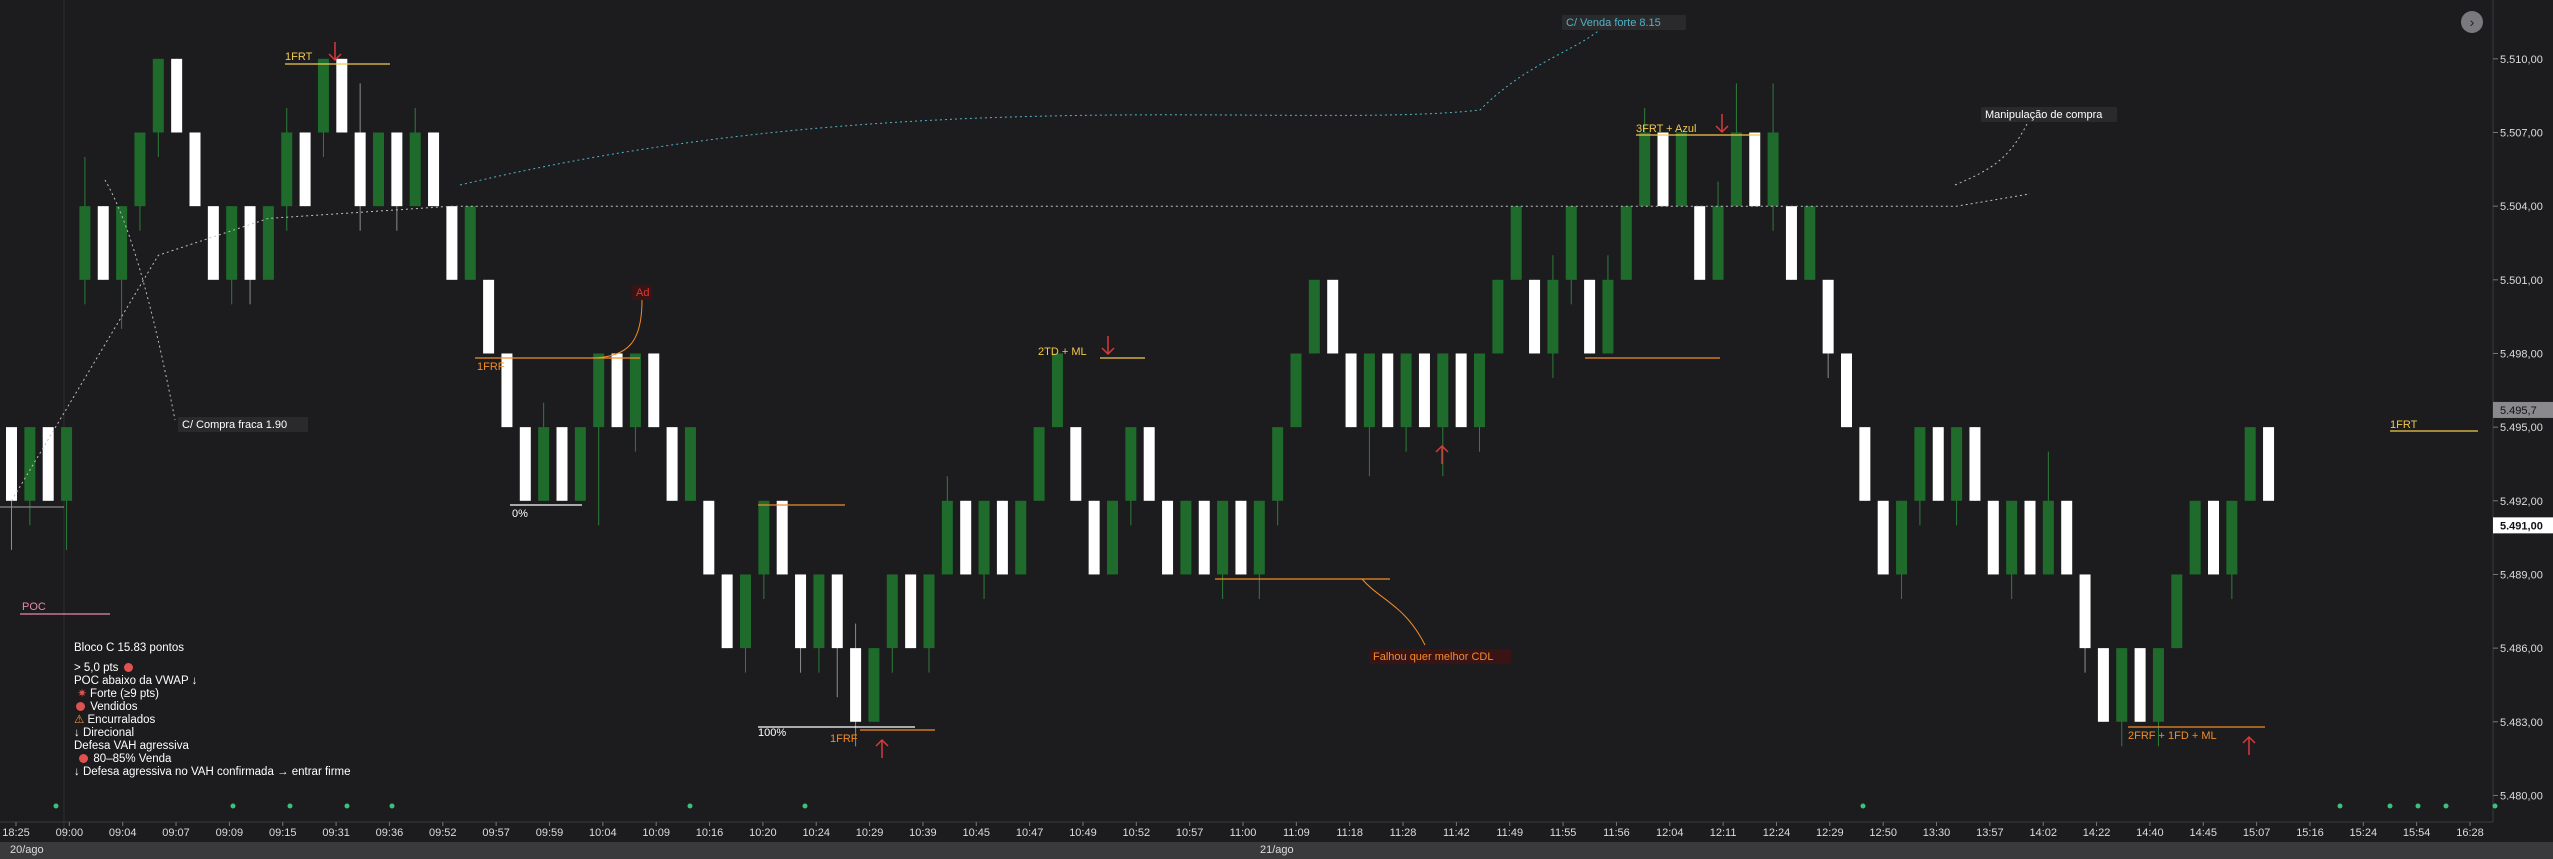 The height and width of the screenshot is (859, 2553). What do you see at coordinates (176, 833) in the screenshot?
I see `x-tick-label: 09:07` at bounding box center [176, 833].